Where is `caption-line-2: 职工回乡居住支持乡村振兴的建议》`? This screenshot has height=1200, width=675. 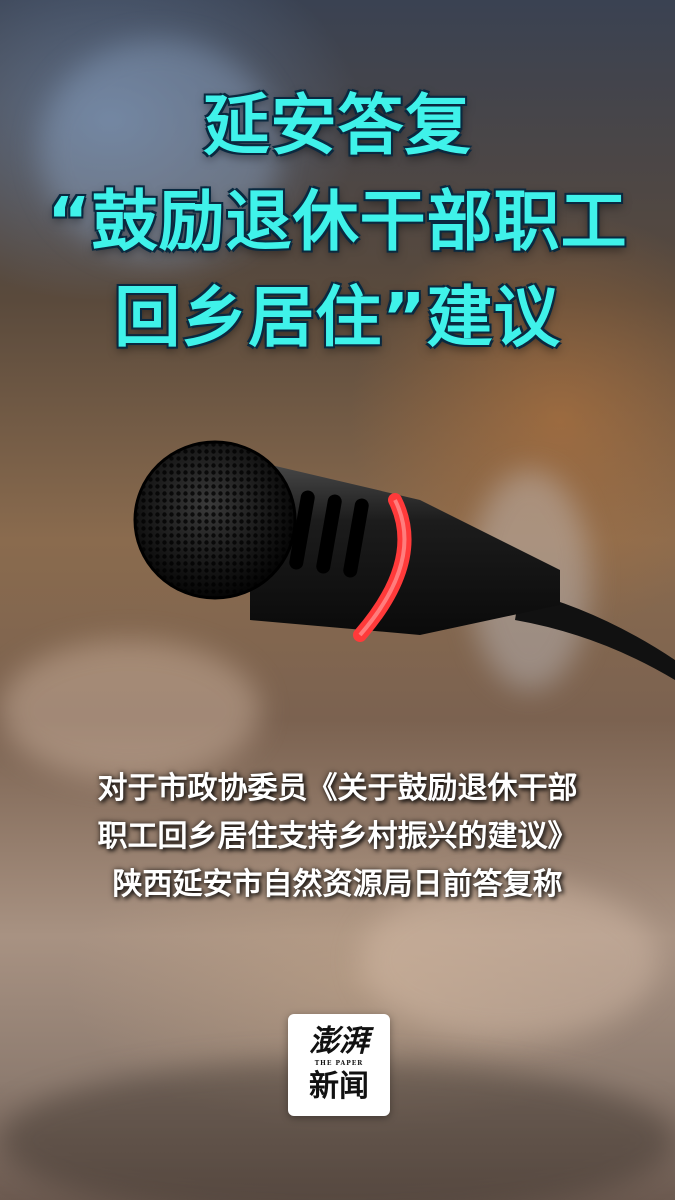
caption-line-2: 职工回乡居住支持乡村振兴的建议》 is located at coordinates (337, 836).